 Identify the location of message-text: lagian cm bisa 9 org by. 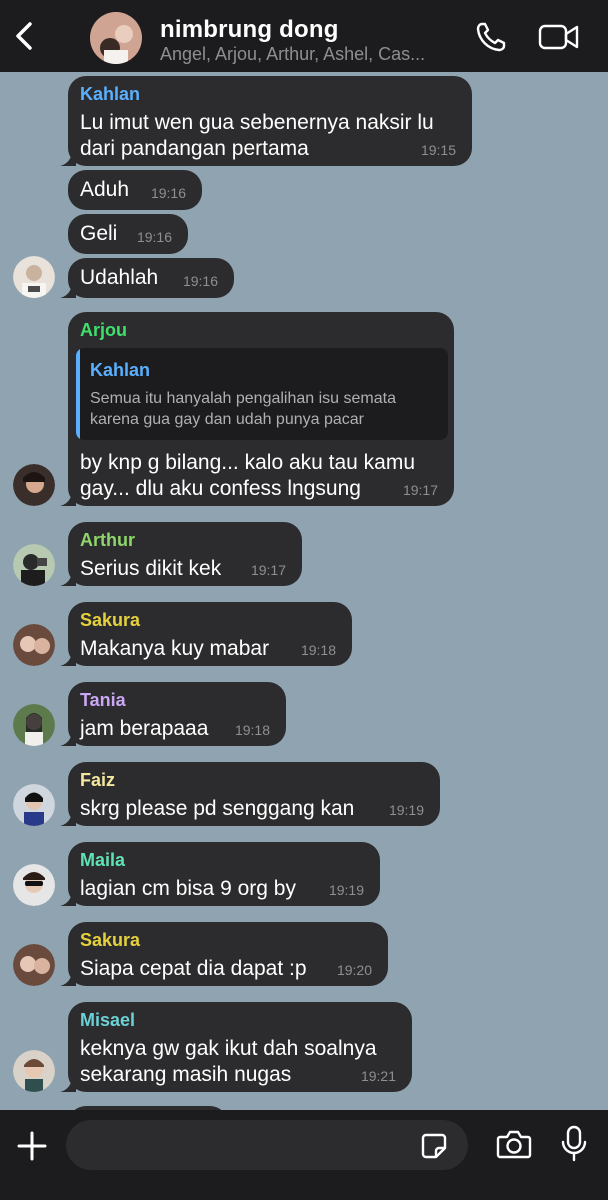
(188, 888).